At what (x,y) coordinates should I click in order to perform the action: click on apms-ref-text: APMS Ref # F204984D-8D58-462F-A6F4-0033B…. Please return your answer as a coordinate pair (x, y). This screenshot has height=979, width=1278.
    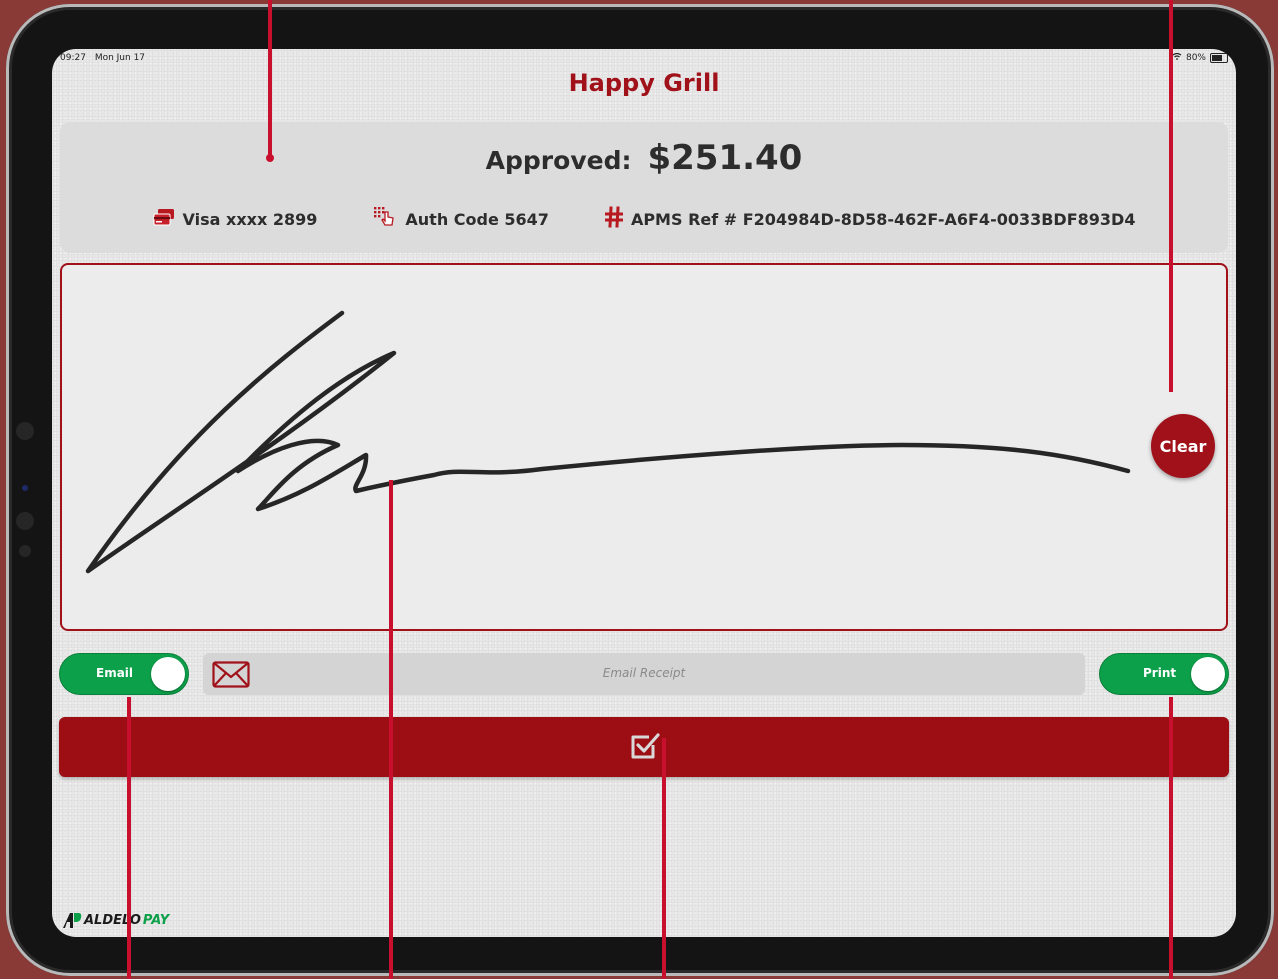
    Looking at the image, I should click on (883, 219).